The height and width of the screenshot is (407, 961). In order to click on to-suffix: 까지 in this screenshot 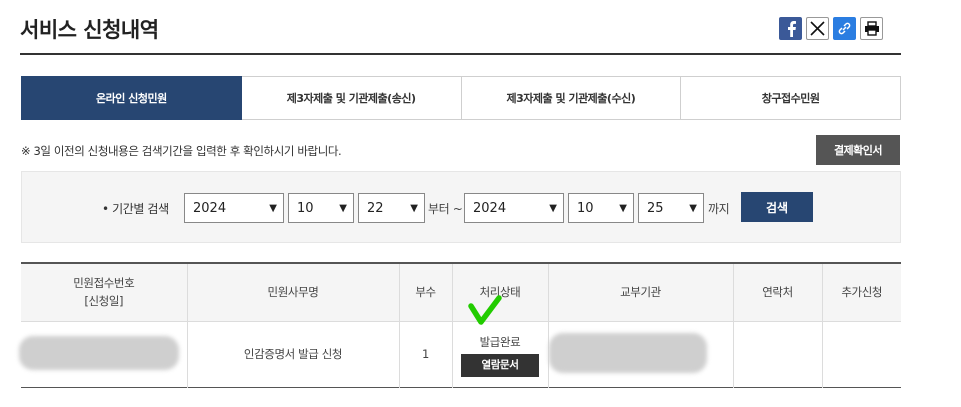, I will do `click(719, 209)`.